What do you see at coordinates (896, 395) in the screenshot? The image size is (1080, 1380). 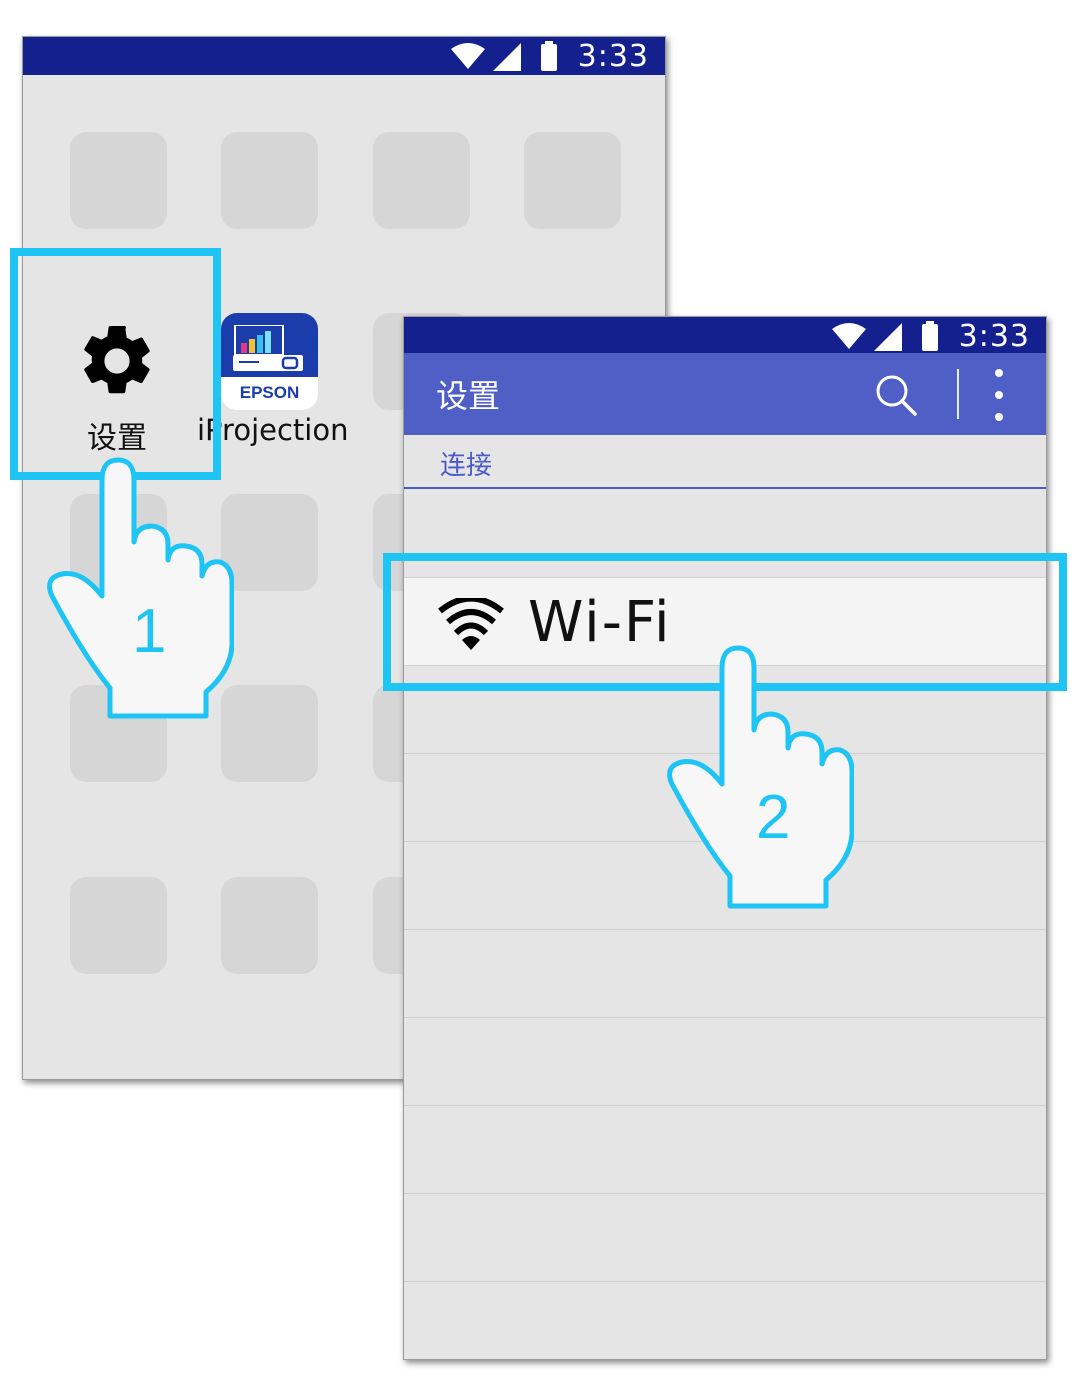 I see `search-icon` at bounding box center [896, 395].